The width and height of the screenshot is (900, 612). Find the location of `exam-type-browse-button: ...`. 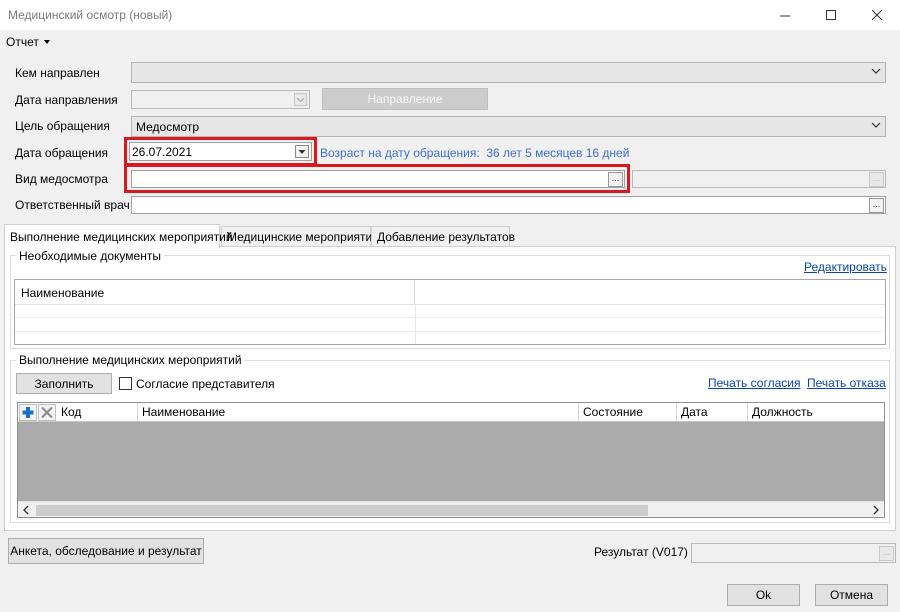

exam-type-browse-button: ... is located at coordinates (615, 179).